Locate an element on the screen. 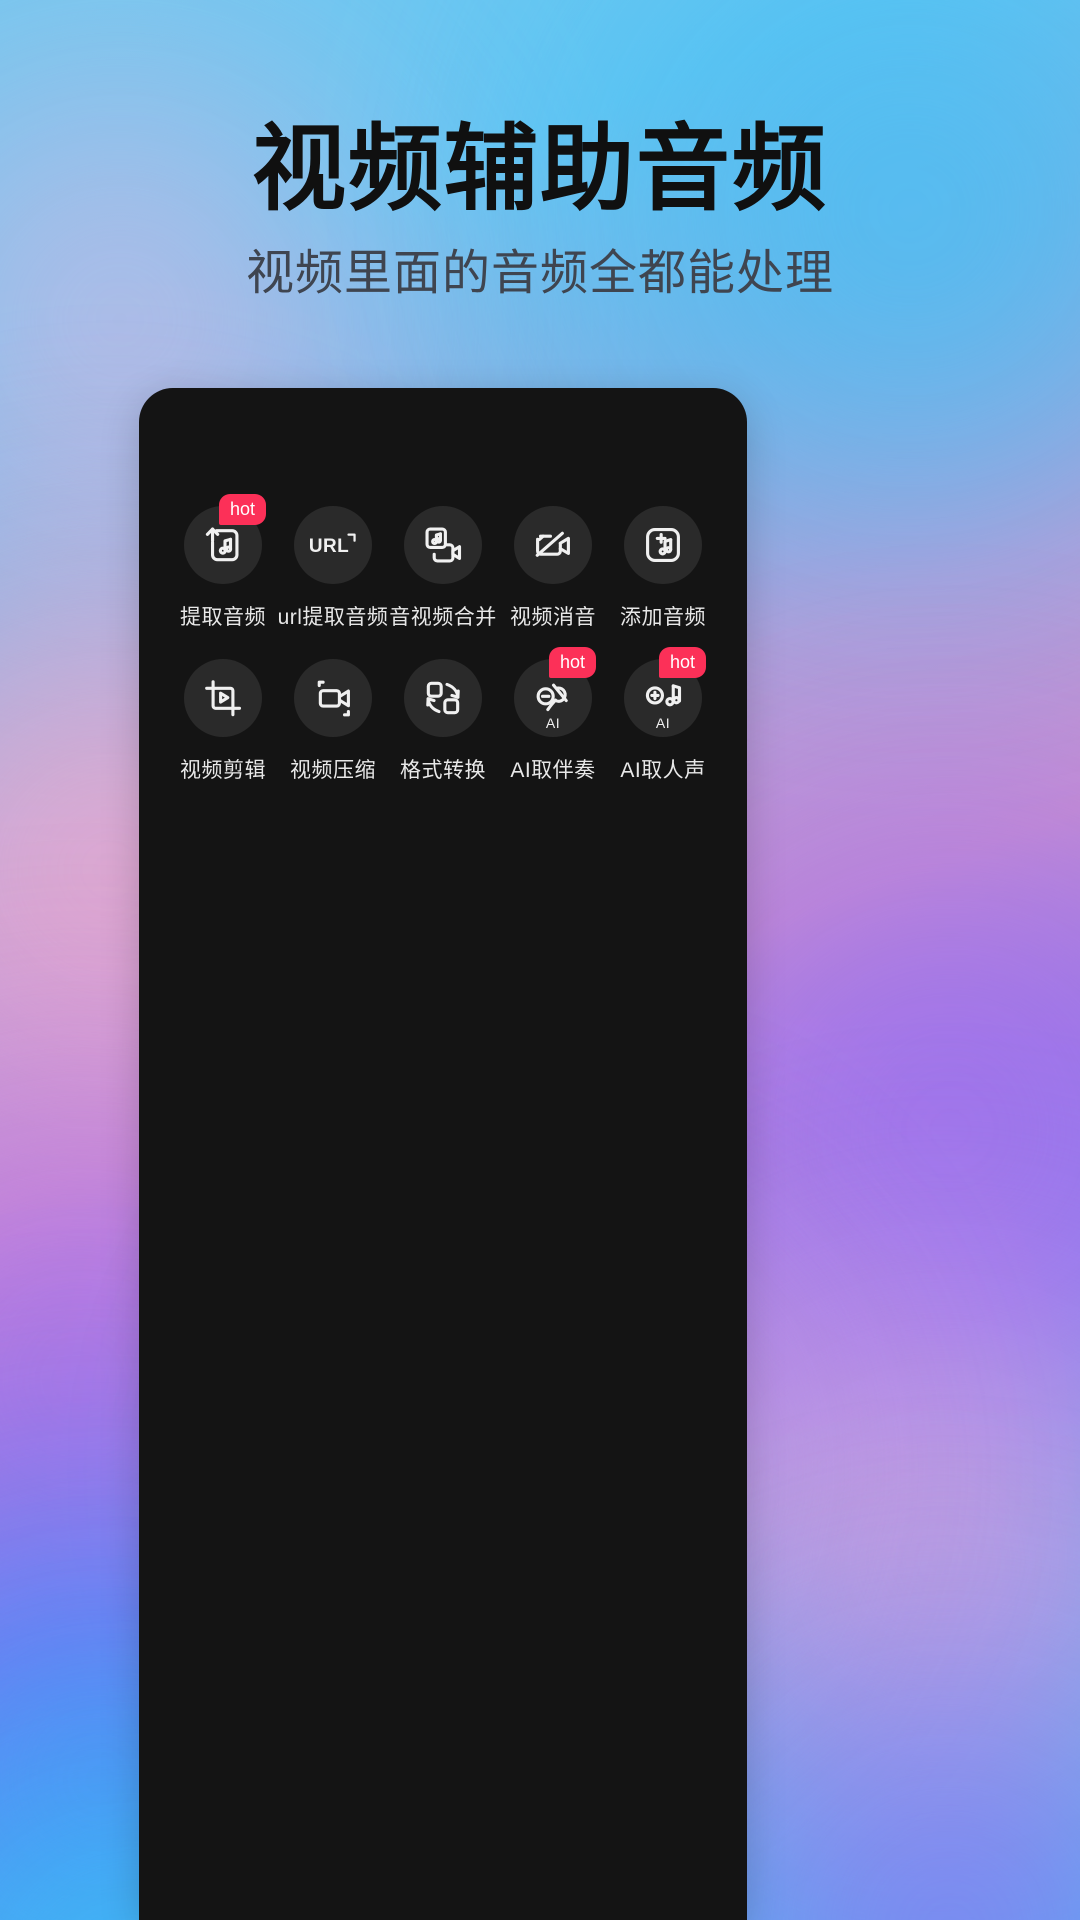 The width and height of the screenshot is (1080, 1920). tool-item-label: 视频剪辑 is located at coordinates (223, 770).